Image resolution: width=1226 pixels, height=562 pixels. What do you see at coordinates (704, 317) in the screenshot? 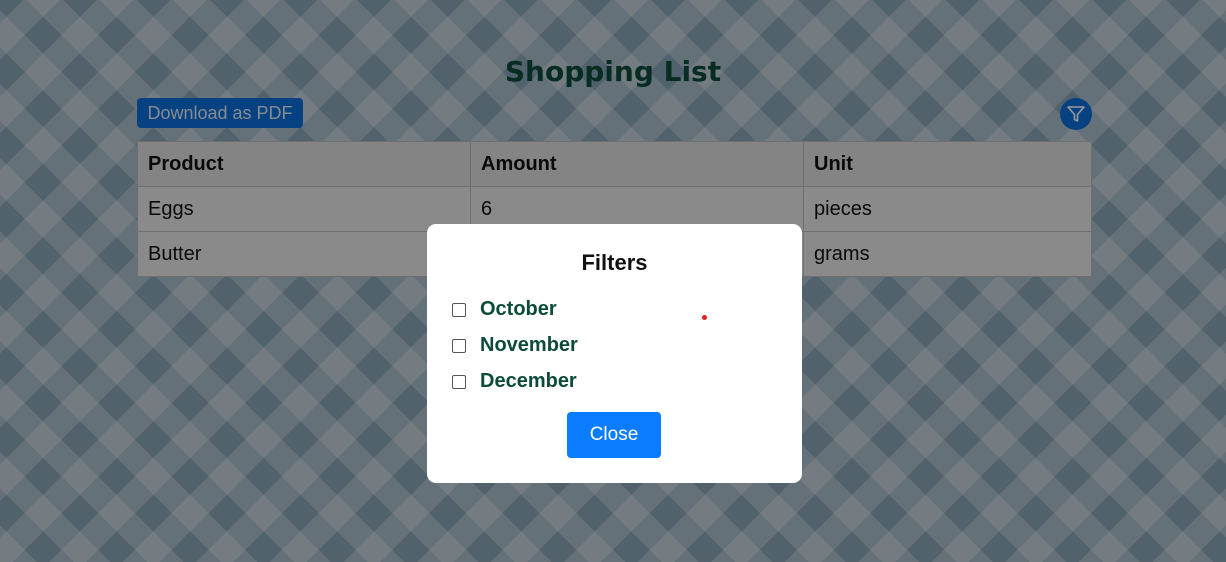
I see `cursor-dot` at bounding box center [704, 317].